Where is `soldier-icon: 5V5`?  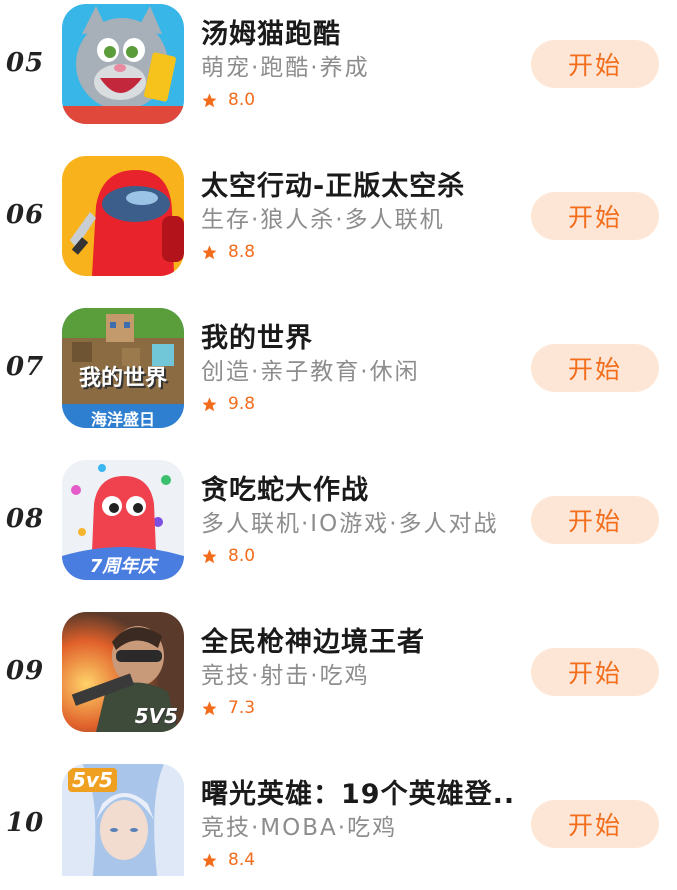
soldier-icon: 5V5 is located at coordinates (123, 672).